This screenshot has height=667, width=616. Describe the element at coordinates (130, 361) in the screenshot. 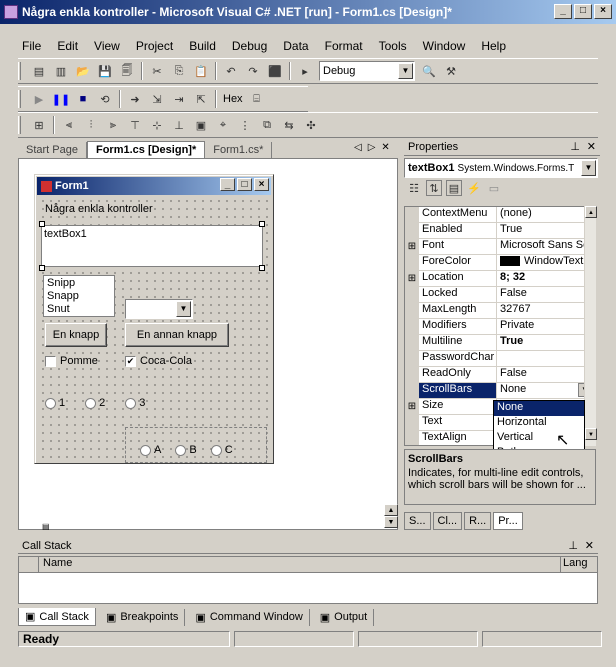

I see `checkbox-box: ✔` at that location.